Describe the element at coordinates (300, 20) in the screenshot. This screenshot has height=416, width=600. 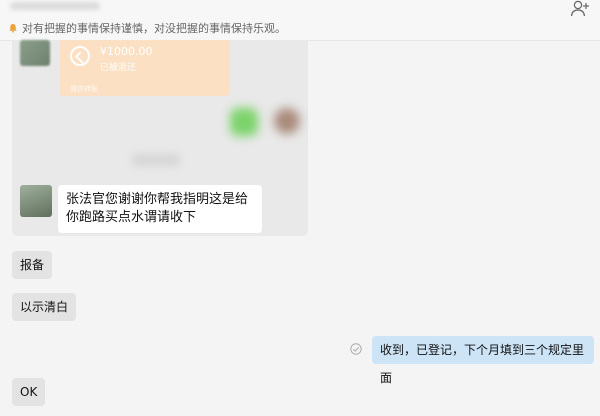
I see `chat-header: 对有把握的事情保持谨慎，对没把握的事情保持乐观。` at that location.